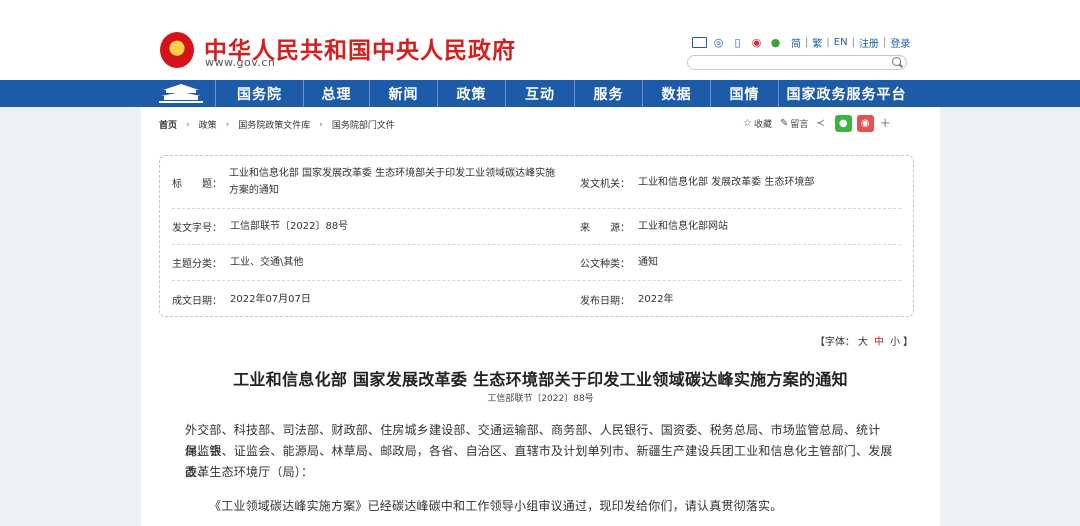 The height and width of the screenshot is (526, 1080). What do you see at coordinates (181, 93) in the screenshot?
I see `tiananmen-icon` at bounding box center [181, 93].